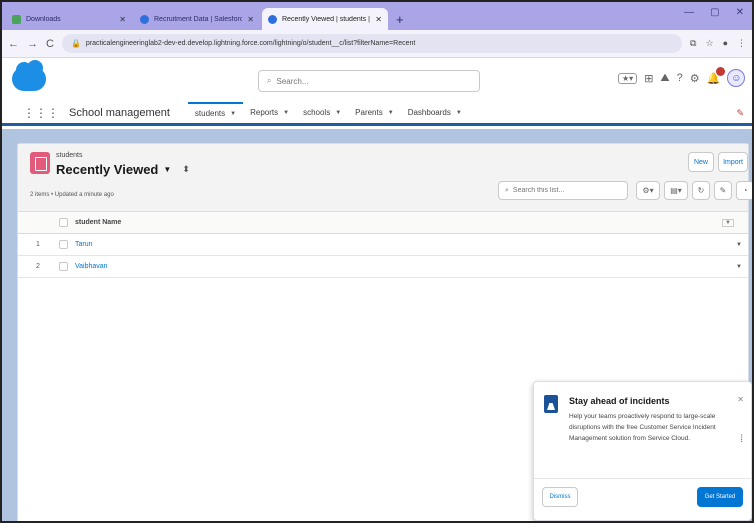  I want to click on nav-tab-label: Dashboards, so click(429, 112).